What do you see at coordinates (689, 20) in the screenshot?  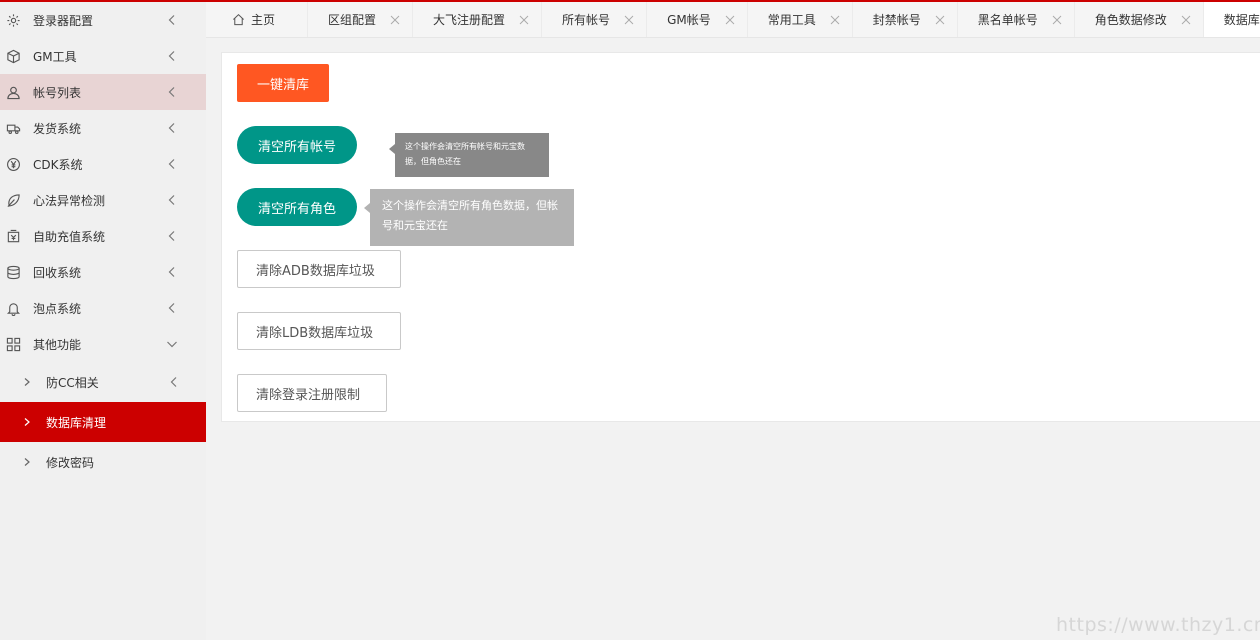 I see `tab-label: GM帐号` at bounding box center [689, 20].